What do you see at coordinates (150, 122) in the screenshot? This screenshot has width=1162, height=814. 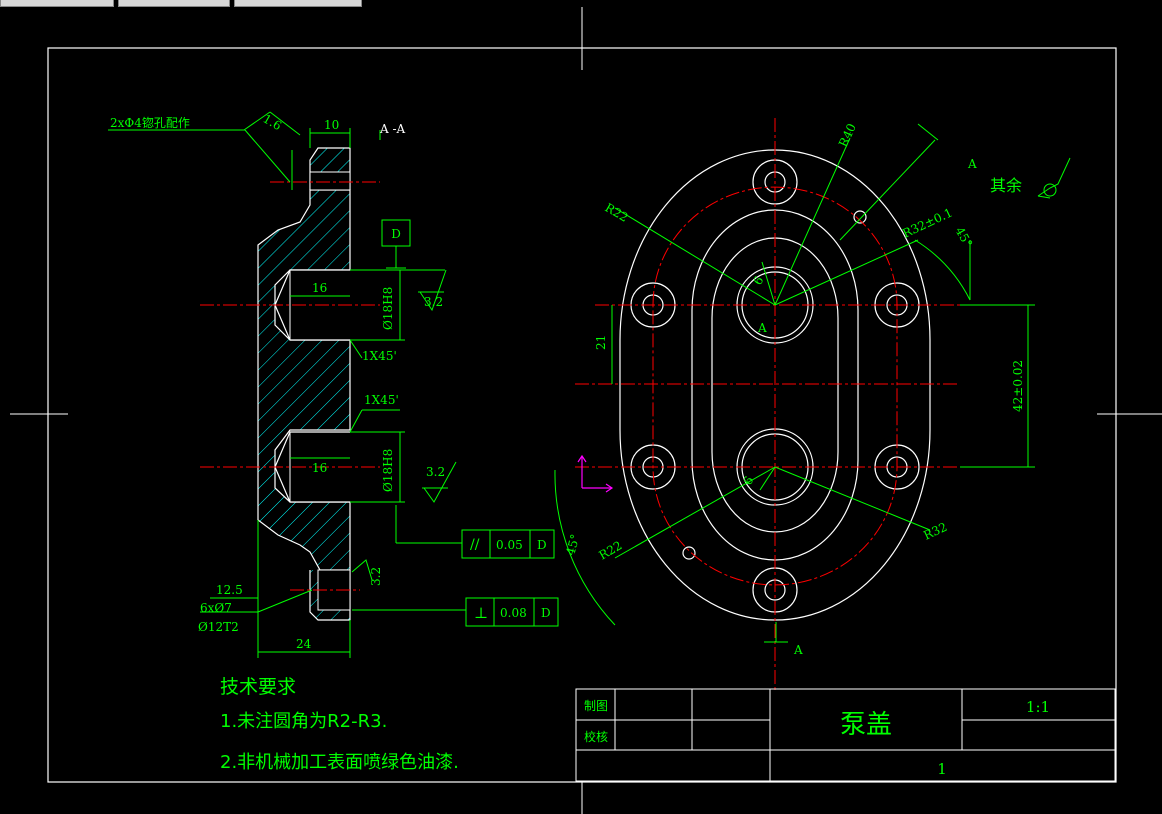 I see `hole-note: 2xΦ4锪孔配作` at bounding box center [150, 122].